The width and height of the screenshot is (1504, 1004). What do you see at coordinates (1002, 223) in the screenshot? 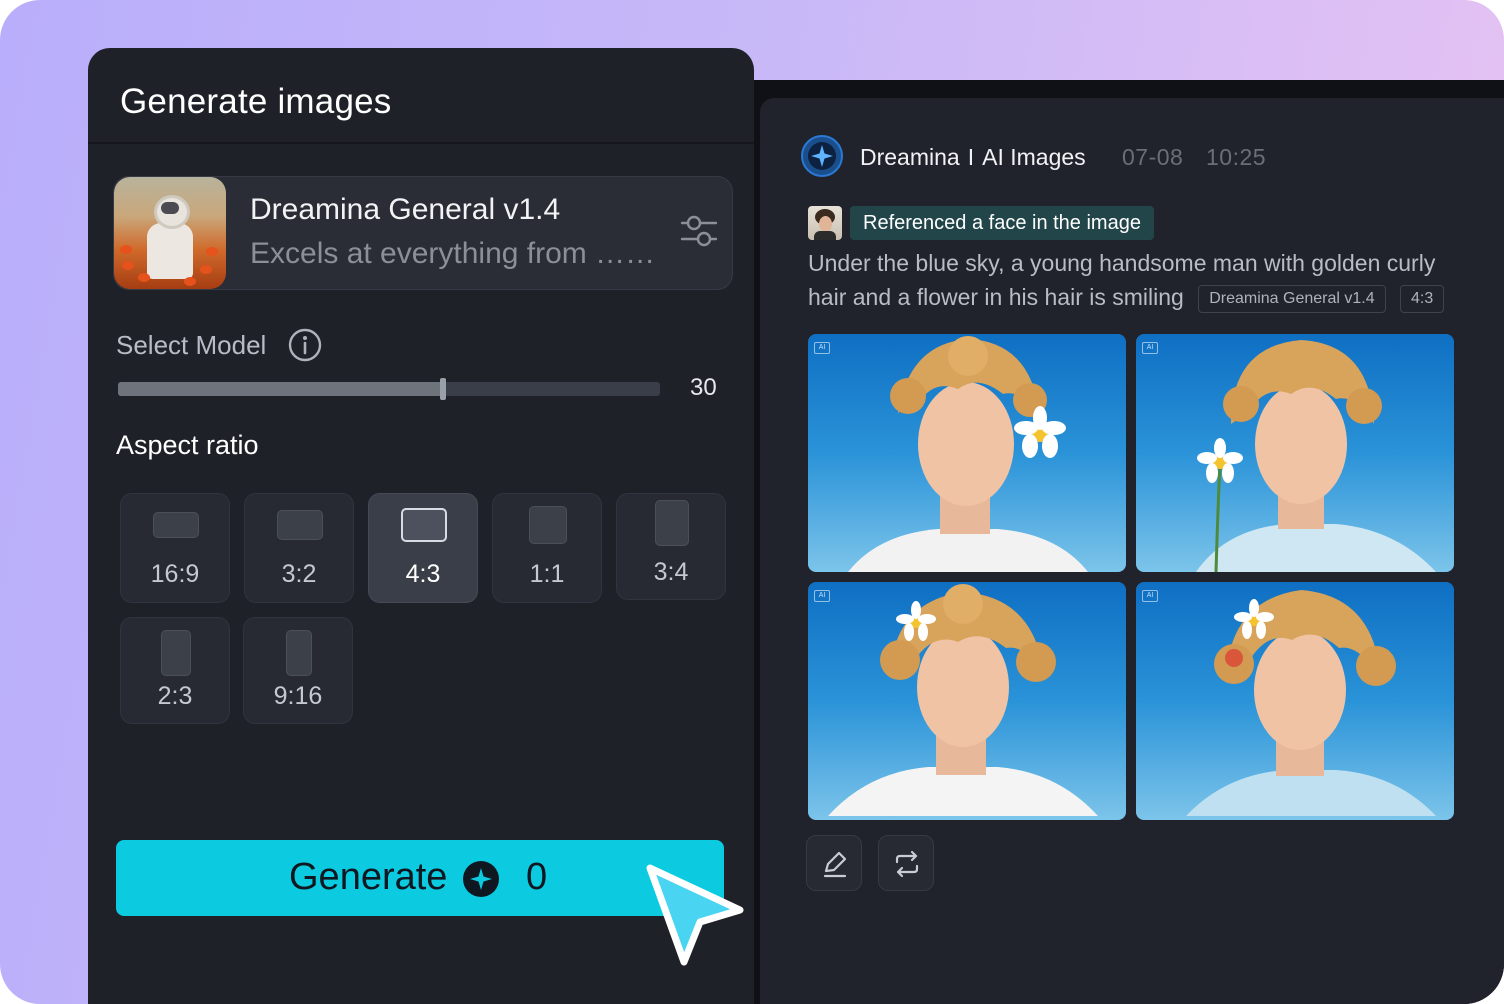
I see `reference-badge: Referenced a face in the image` at bounding box center [1002, 223].